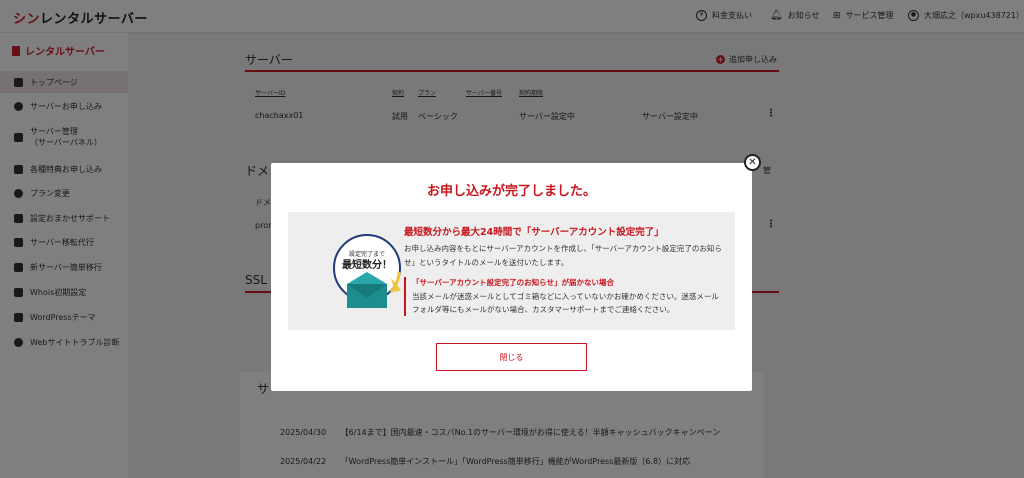 The image size is (1024, 478). Describe the element at coordinates (534, 232) in the screenshot. I see `info-heading: 最短数分から最大24時間で「サーバーアカウント設定完了」` at that location.